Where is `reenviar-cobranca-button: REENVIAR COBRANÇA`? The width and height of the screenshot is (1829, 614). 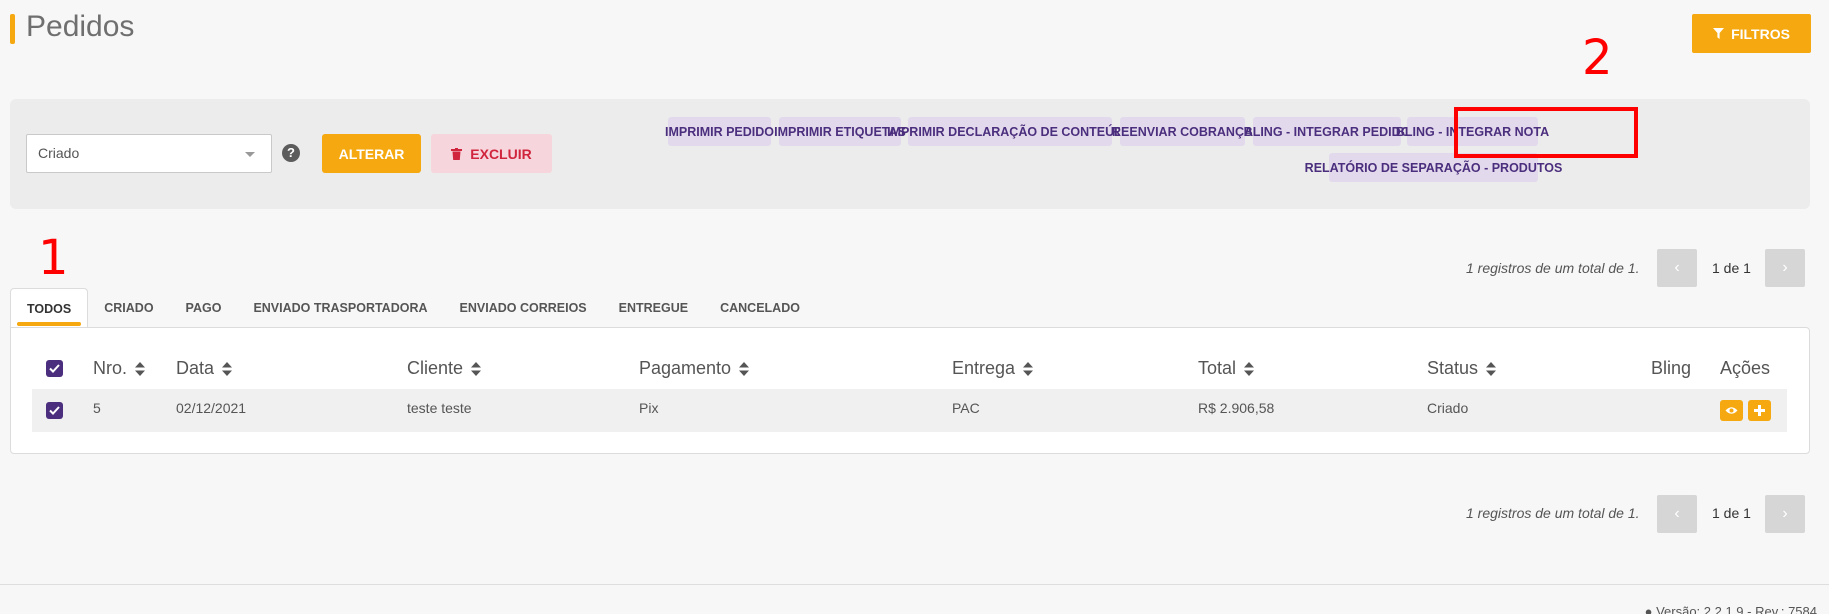 reenviar-cobranca-button: REENVIAR COBRANÇA is located at coordinates (1182, 131).